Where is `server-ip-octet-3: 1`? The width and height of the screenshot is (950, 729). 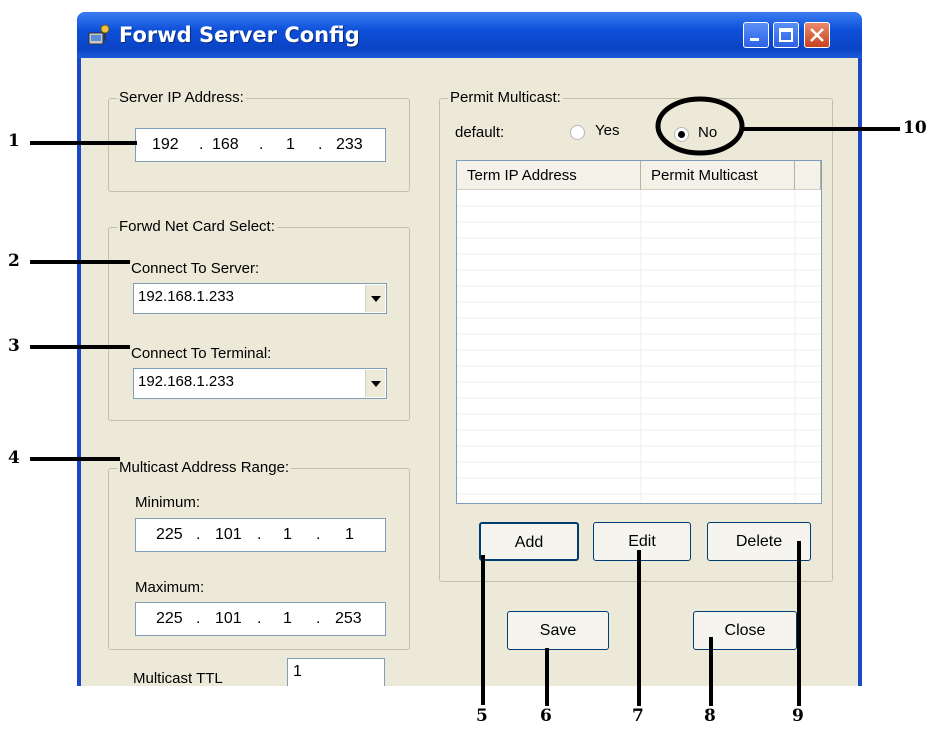
server-ip-octet-3: 1 is located at coordinates (290, 144).